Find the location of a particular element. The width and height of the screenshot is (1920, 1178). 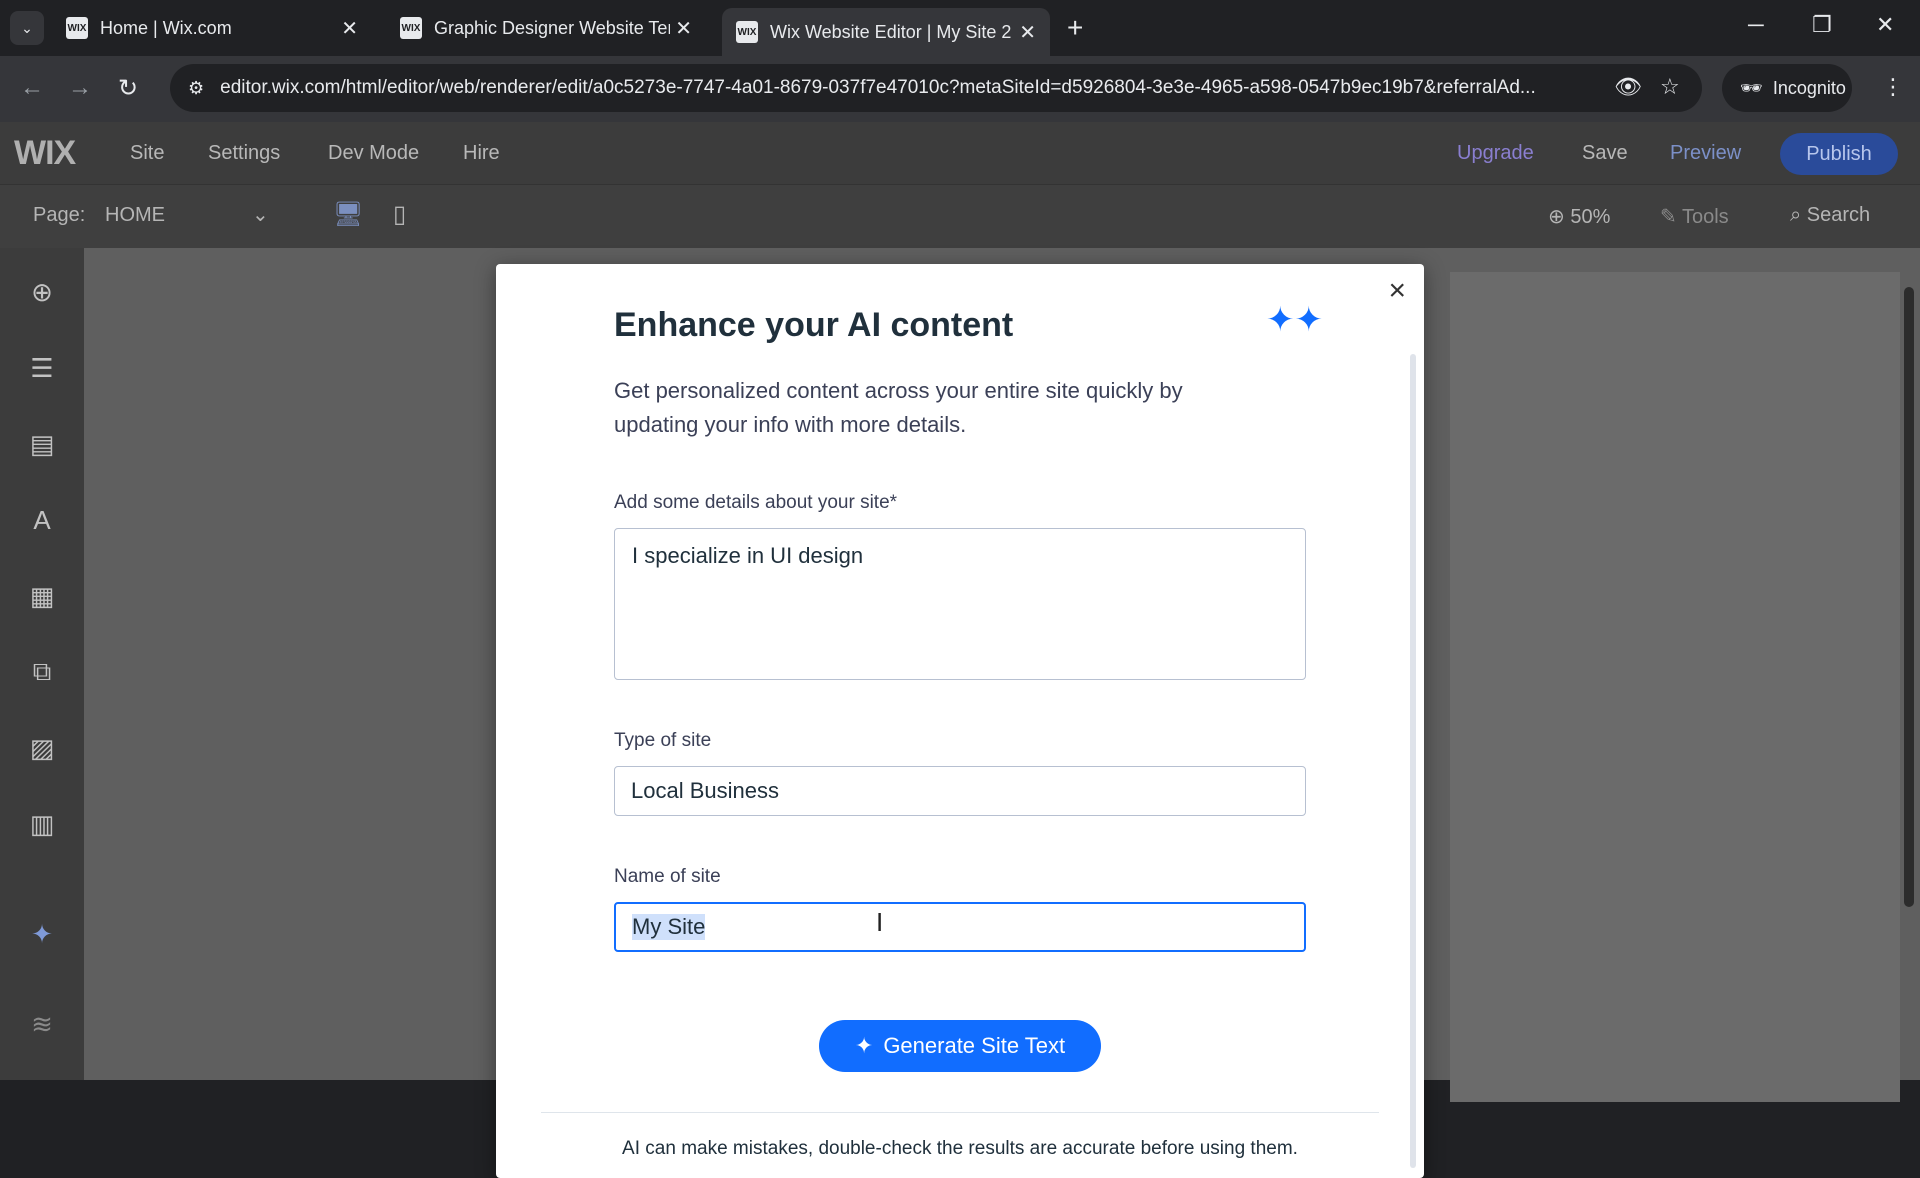

cms-icon: ▥ is located at coordinates (42, 824).